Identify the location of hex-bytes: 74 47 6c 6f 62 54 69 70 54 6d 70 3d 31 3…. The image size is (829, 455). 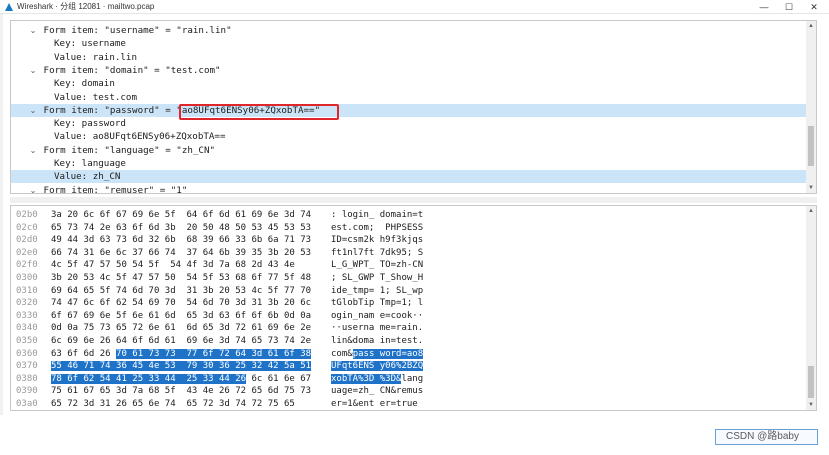
(181, 304).